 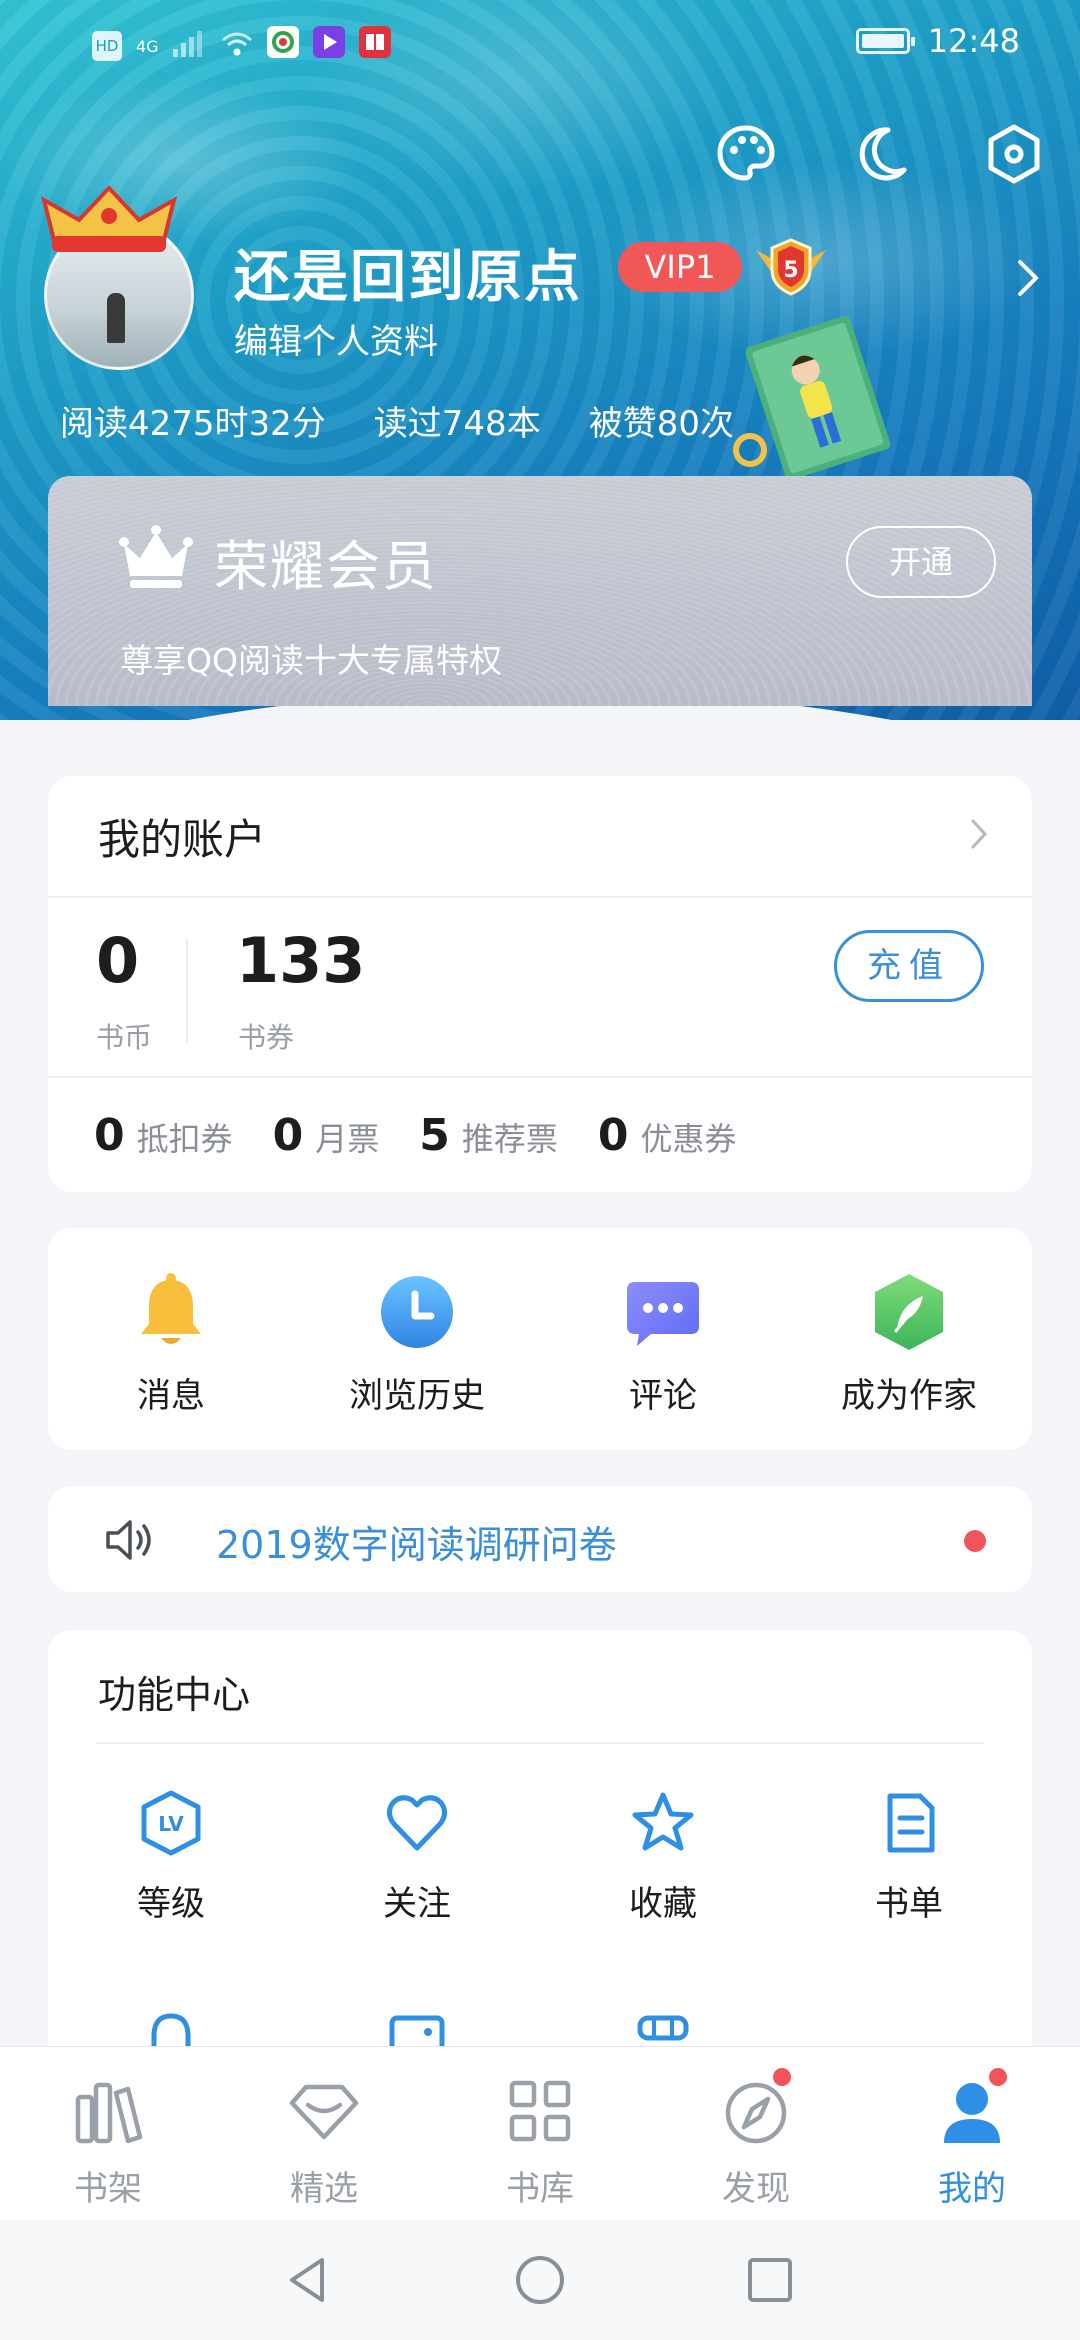 What do you see at coordinates (171, 1308) in the screenshot?
I see `bell-icon` at bounding box center [171, 1308].